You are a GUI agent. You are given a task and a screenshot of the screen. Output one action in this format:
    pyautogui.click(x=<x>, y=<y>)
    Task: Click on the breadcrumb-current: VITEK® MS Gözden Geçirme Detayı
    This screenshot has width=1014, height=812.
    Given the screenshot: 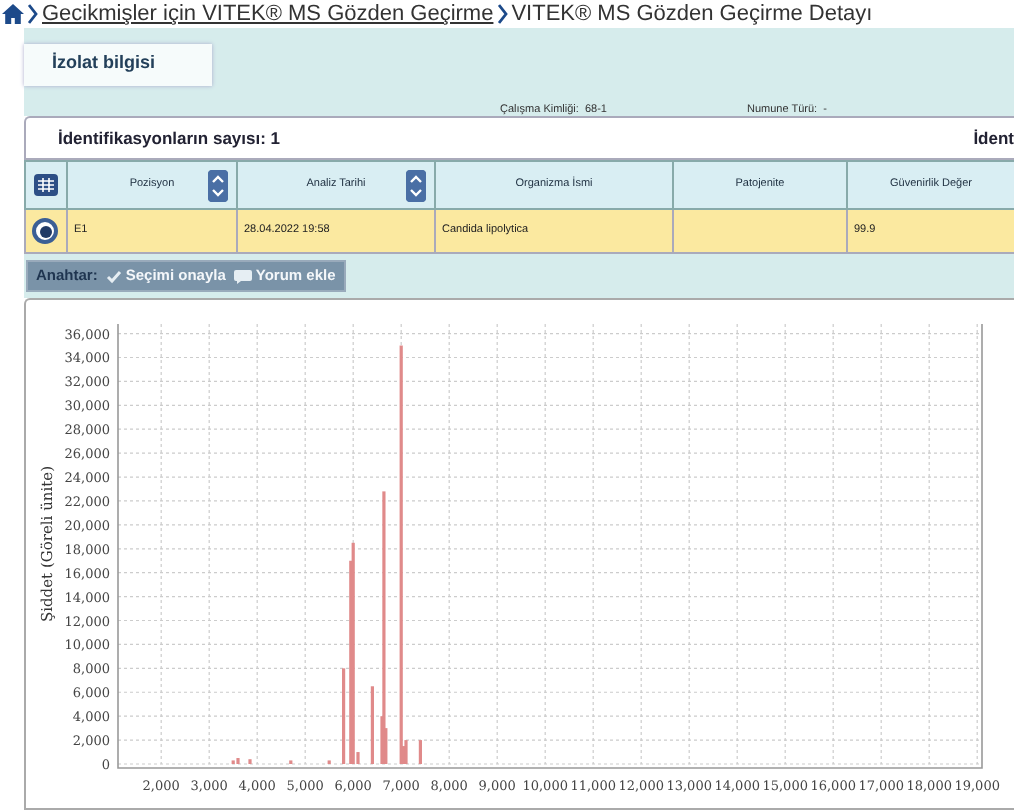 What is the action you would take?
    pyautogui.click(x=692, y=15)
    